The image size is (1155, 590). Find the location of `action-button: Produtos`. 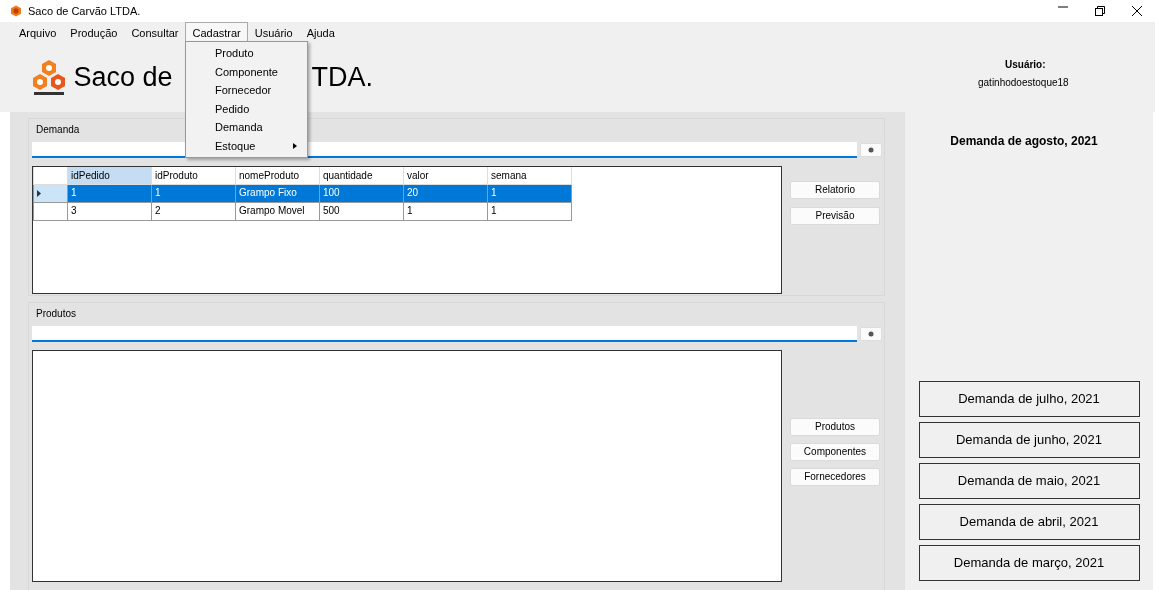

action-button: Produtos is located at coordinates (835, 427).